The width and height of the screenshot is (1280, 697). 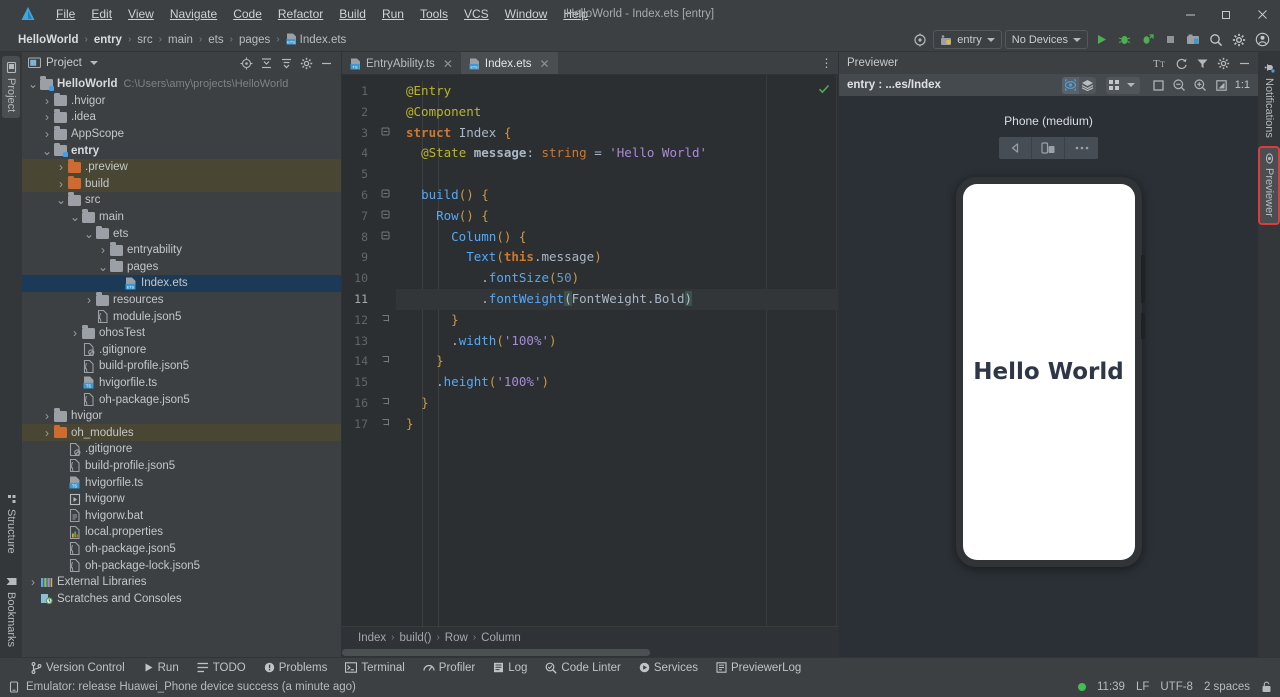 What do you see at coordinates (415, 638) in the screenshot?
I see `editor-breadcrumb-build: build()` at bounding box center [415, 638].